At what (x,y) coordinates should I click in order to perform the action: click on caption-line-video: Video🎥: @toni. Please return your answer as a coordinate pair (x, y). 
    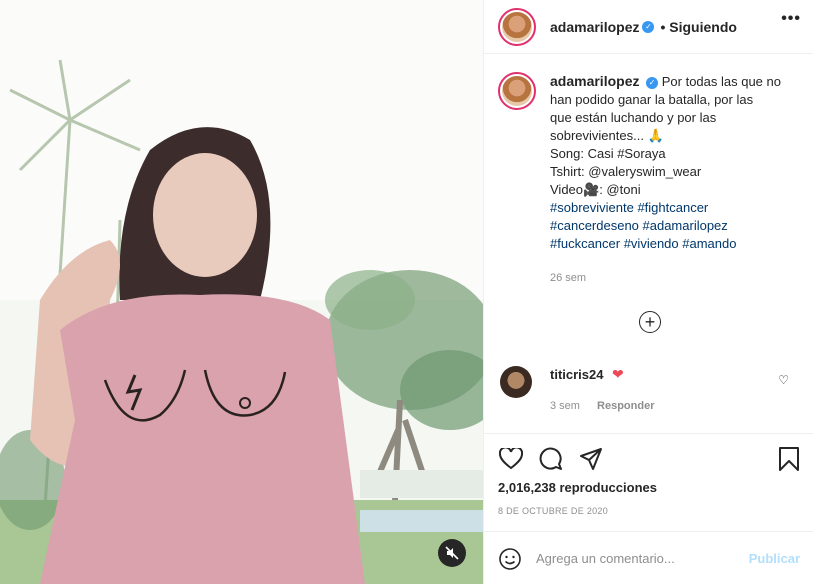
    Looking at the image, I should click on (670, 190).